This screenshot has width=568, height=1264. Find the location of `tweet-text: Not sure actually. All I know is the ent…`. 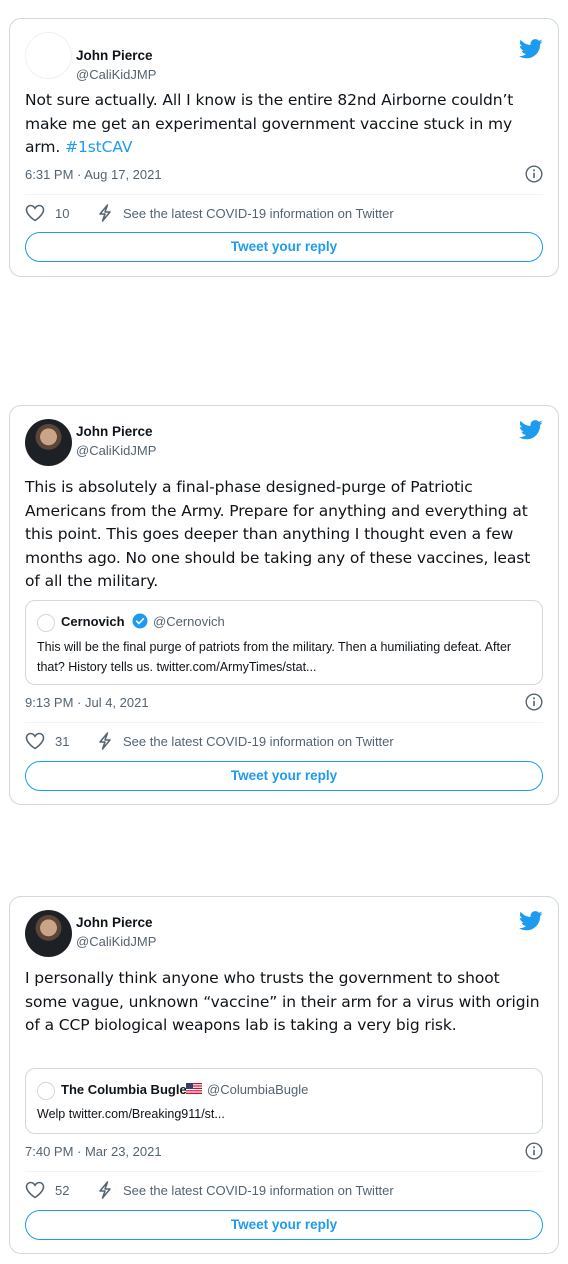

tweet-text: Not sure actually. All I know is the ent… is located at coordinates (284, 124).